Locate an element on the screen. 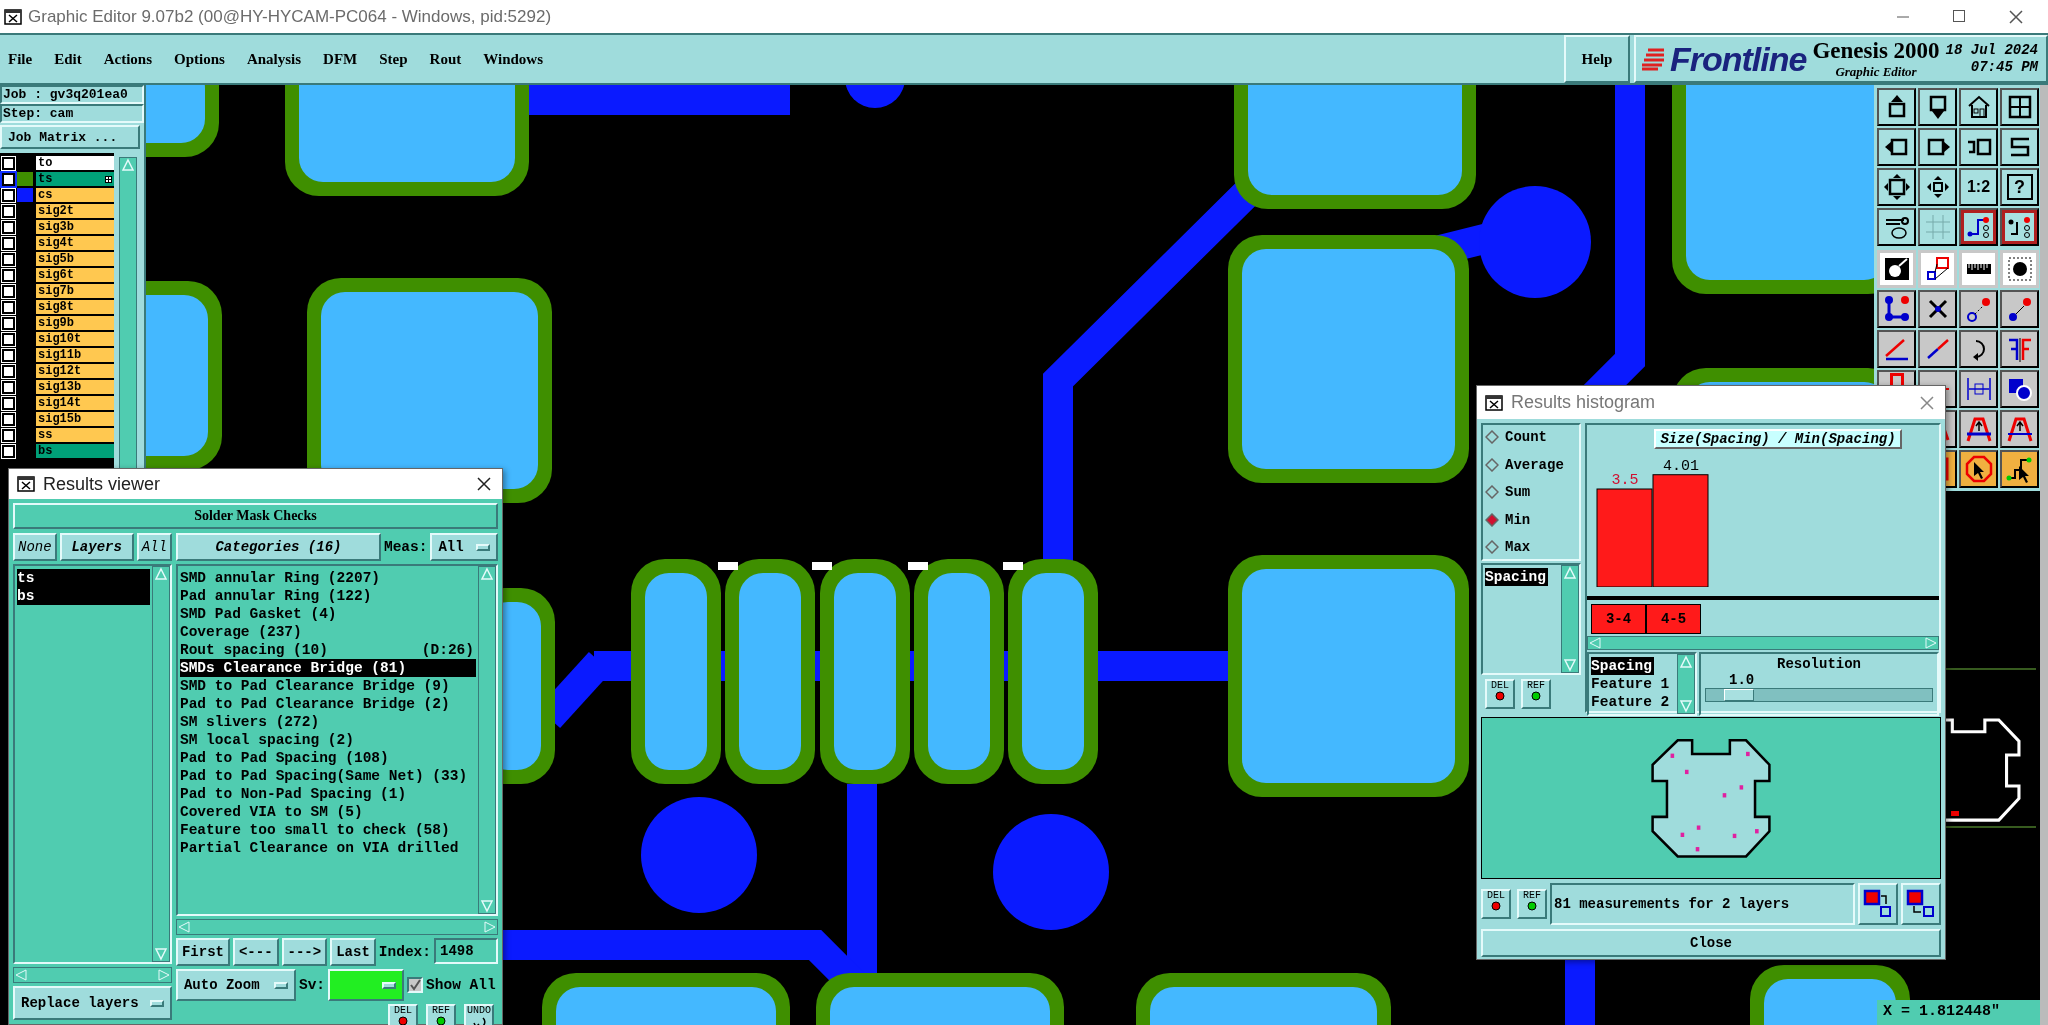  layer-list-item: bs is located at coordinates (83, 596).